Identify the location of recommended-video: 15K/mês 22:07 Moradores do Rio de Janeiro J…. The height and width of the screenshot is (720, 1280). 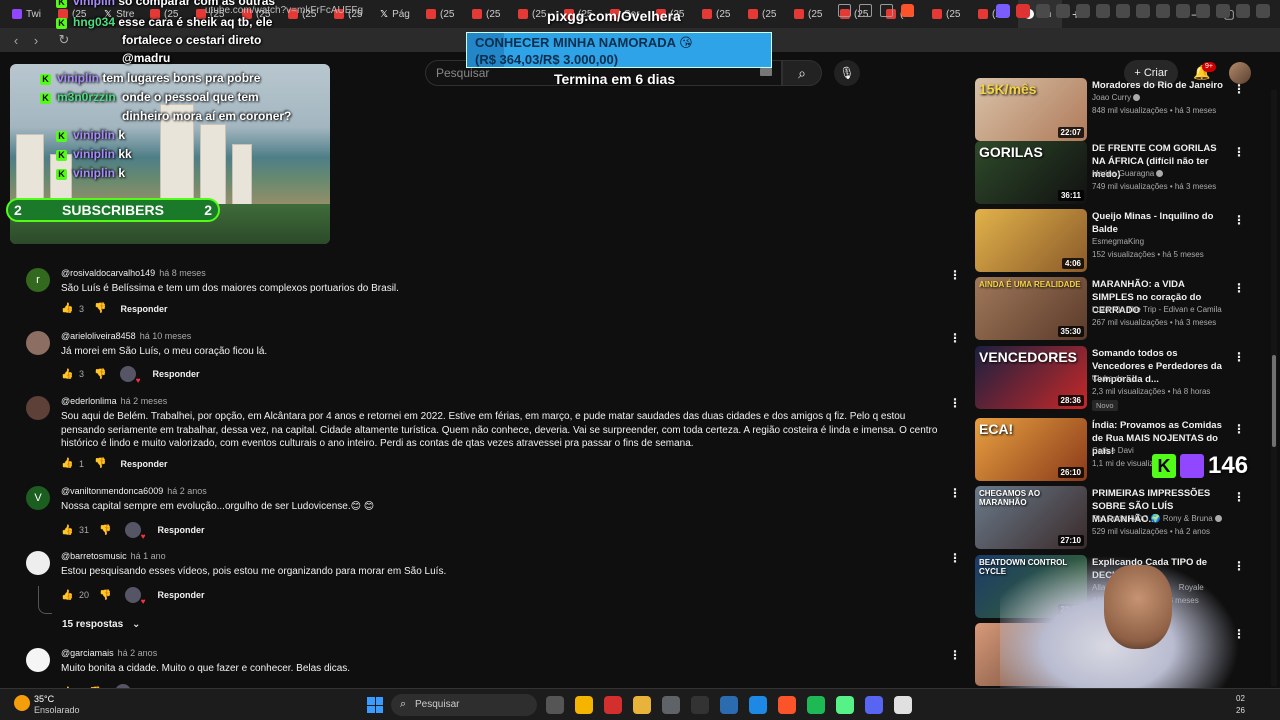
(1115, 110).